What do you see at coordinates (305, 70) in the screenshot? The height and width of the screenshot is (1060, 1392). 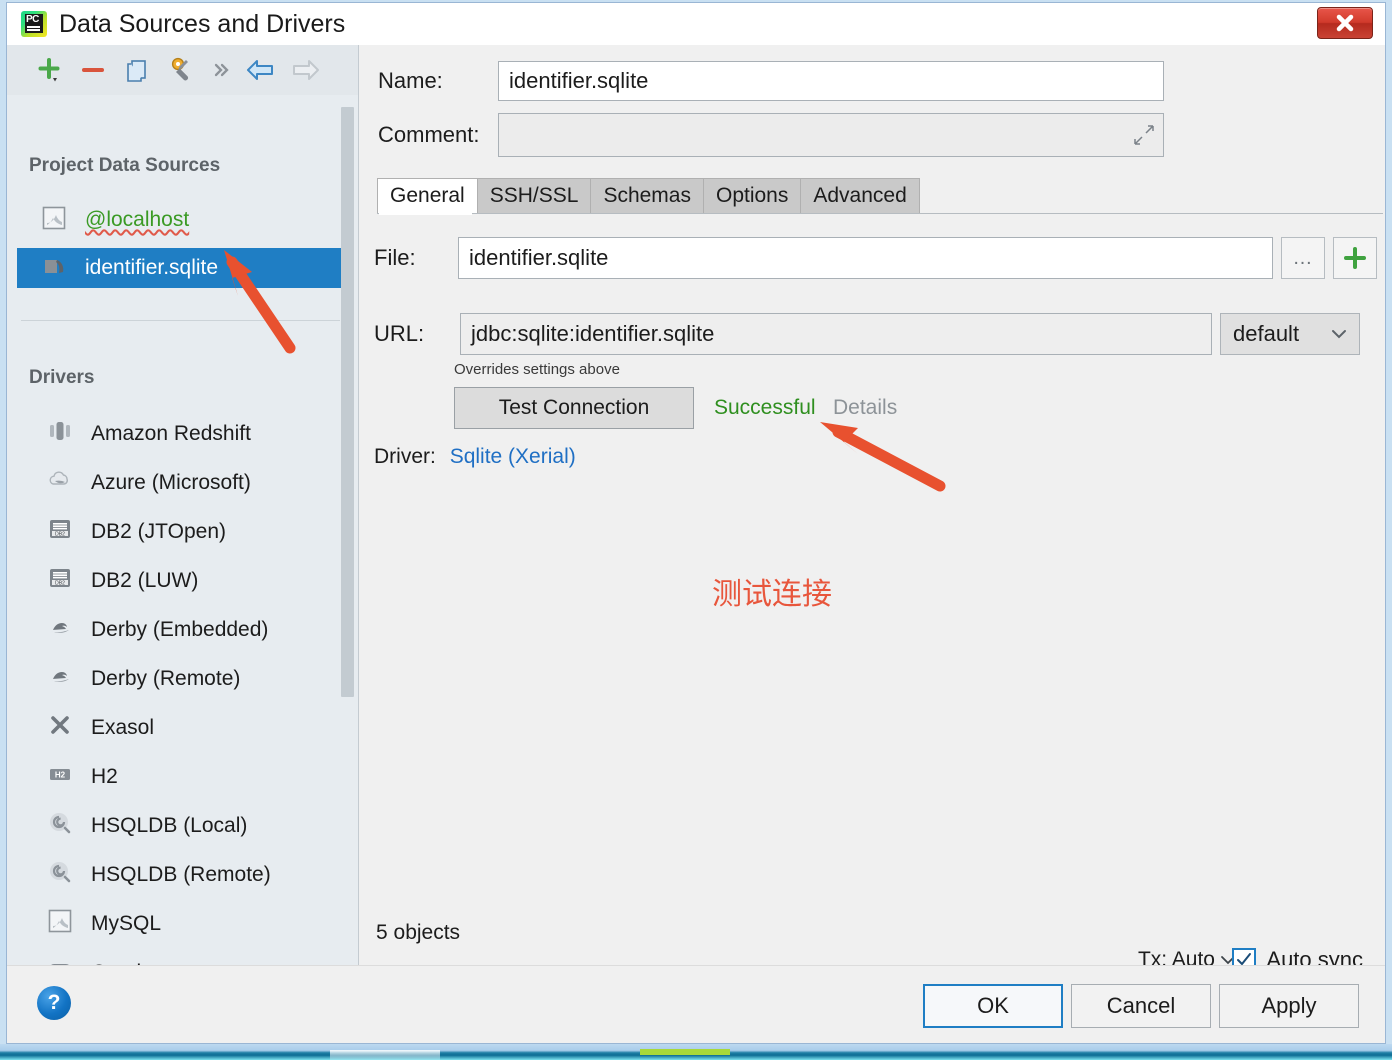 I see `forward-icon` at bounding box center [305, 70].